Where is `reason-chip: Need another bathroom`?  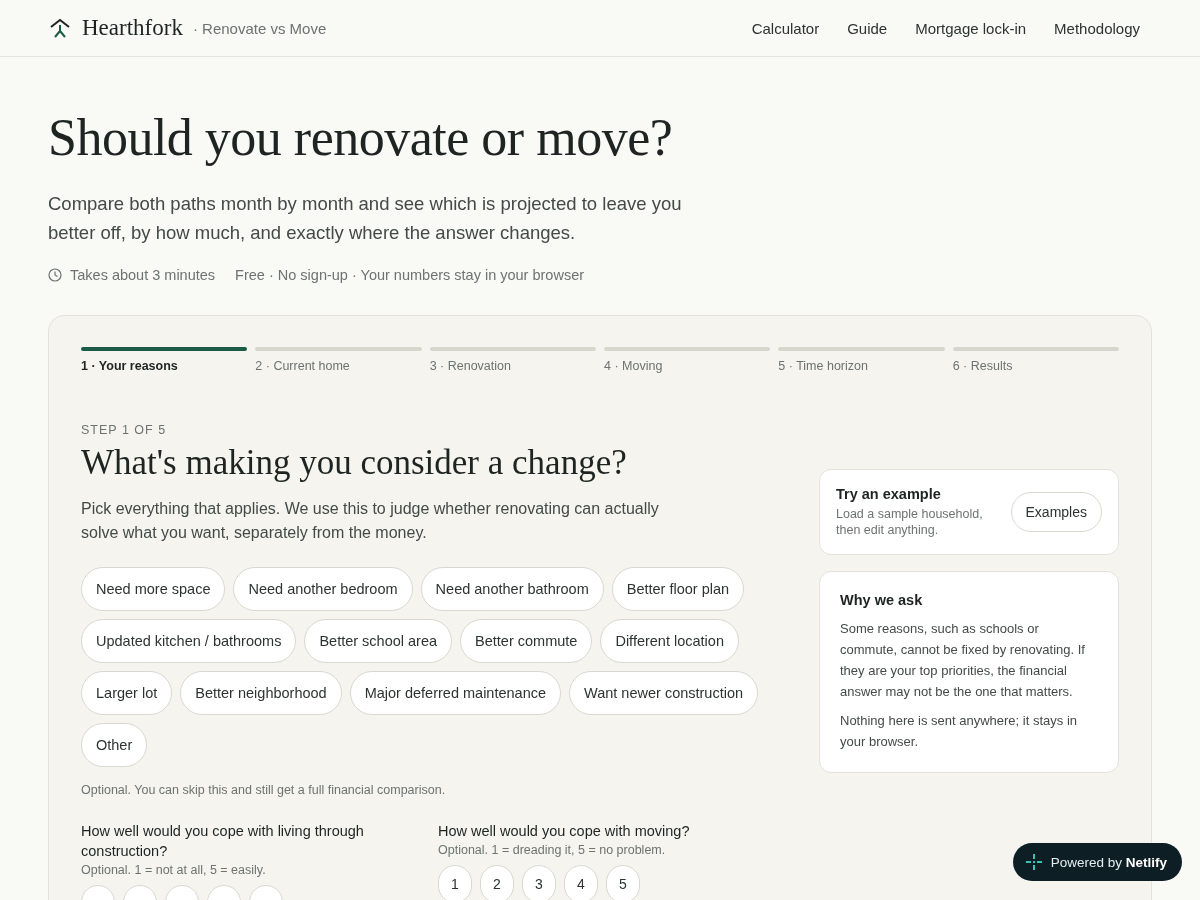 reason-chip: Need another bathroom is located at coordinates (512, 589).